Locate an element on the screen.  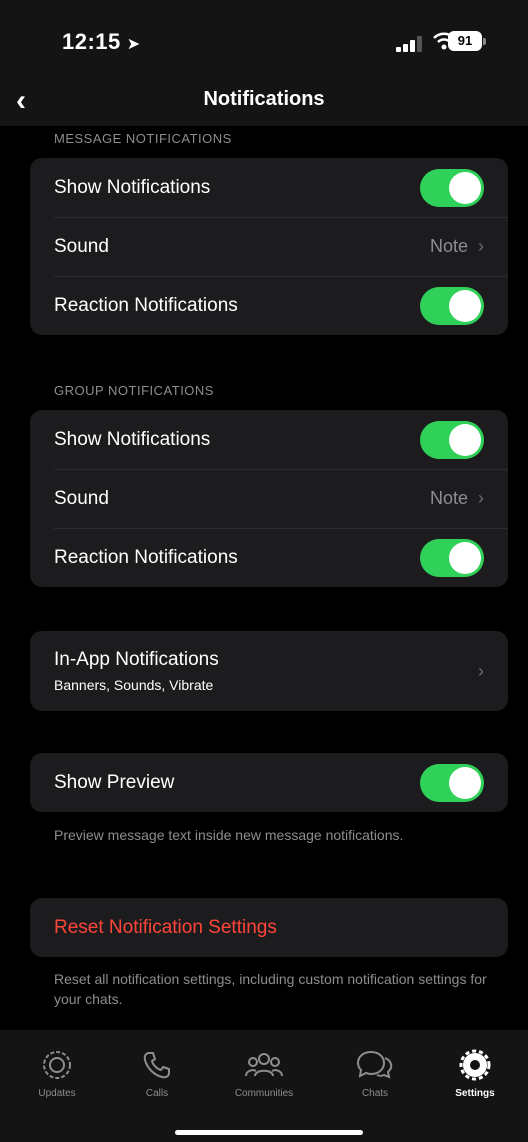
group-sound-row: Sound Note › is located at coordinates (269, 498).